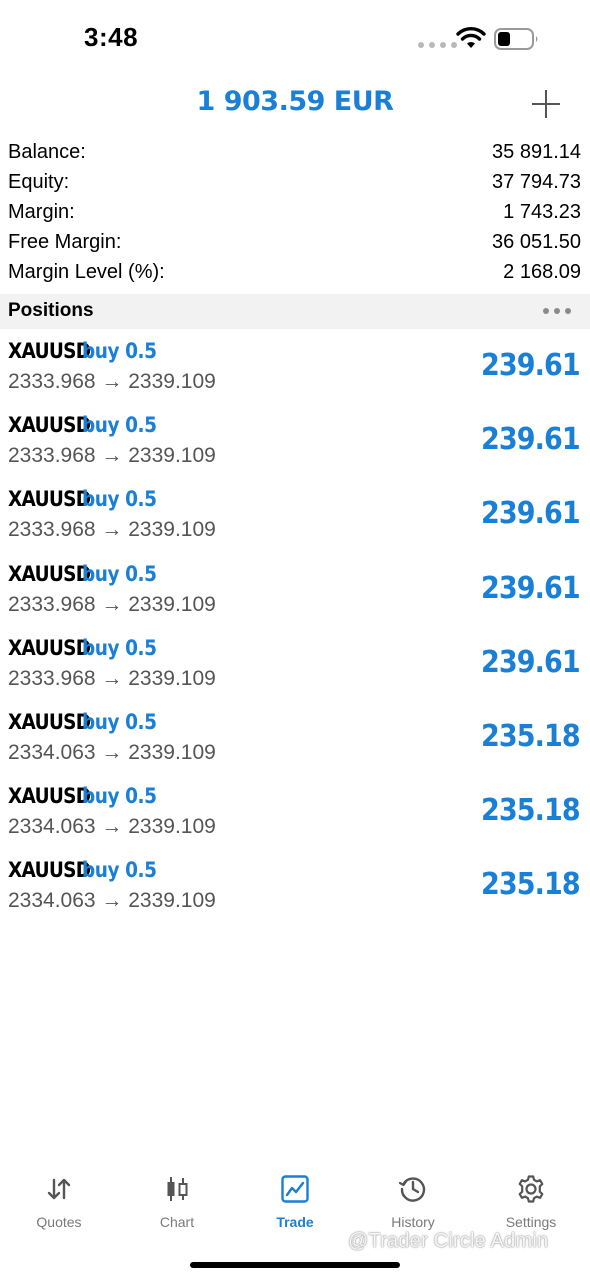  Describe the element at coordinates (536, 182) in the screenshot. I see `summary-value: 37 794.73` at that location.